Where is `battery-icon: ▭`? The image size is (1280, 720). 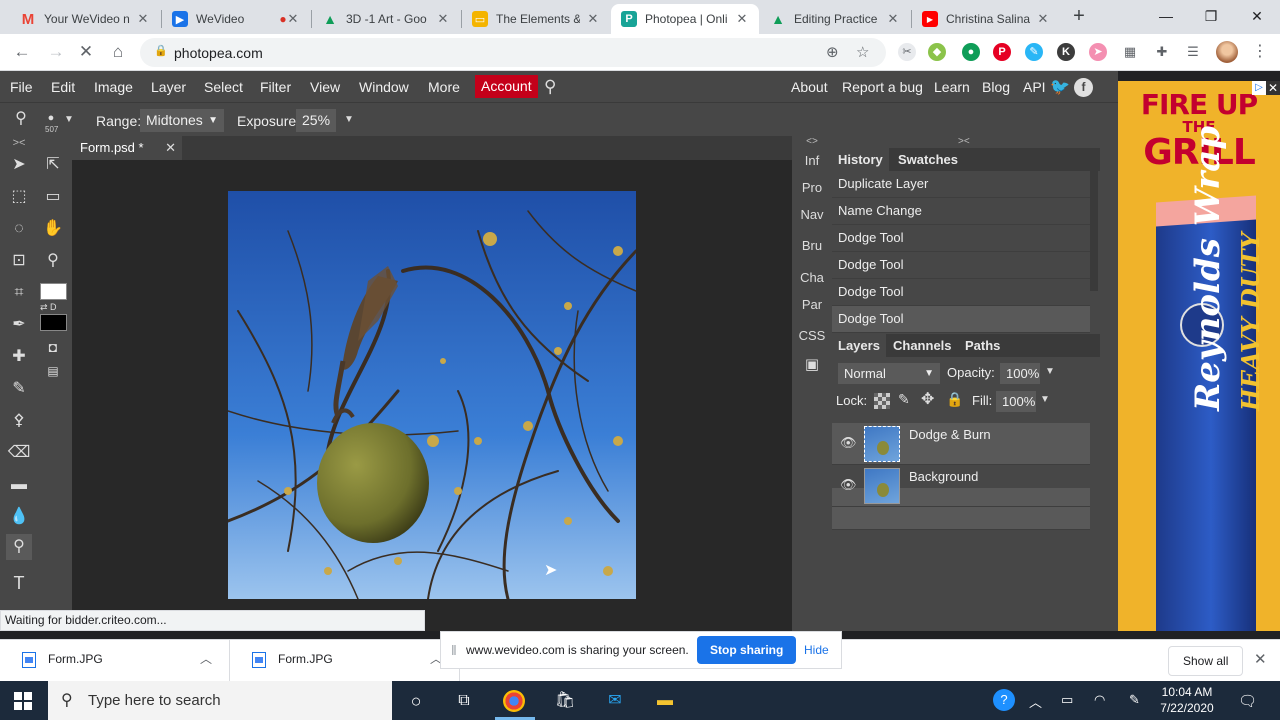
battery-icon: ▭ is located at coordinates (1067, 700).